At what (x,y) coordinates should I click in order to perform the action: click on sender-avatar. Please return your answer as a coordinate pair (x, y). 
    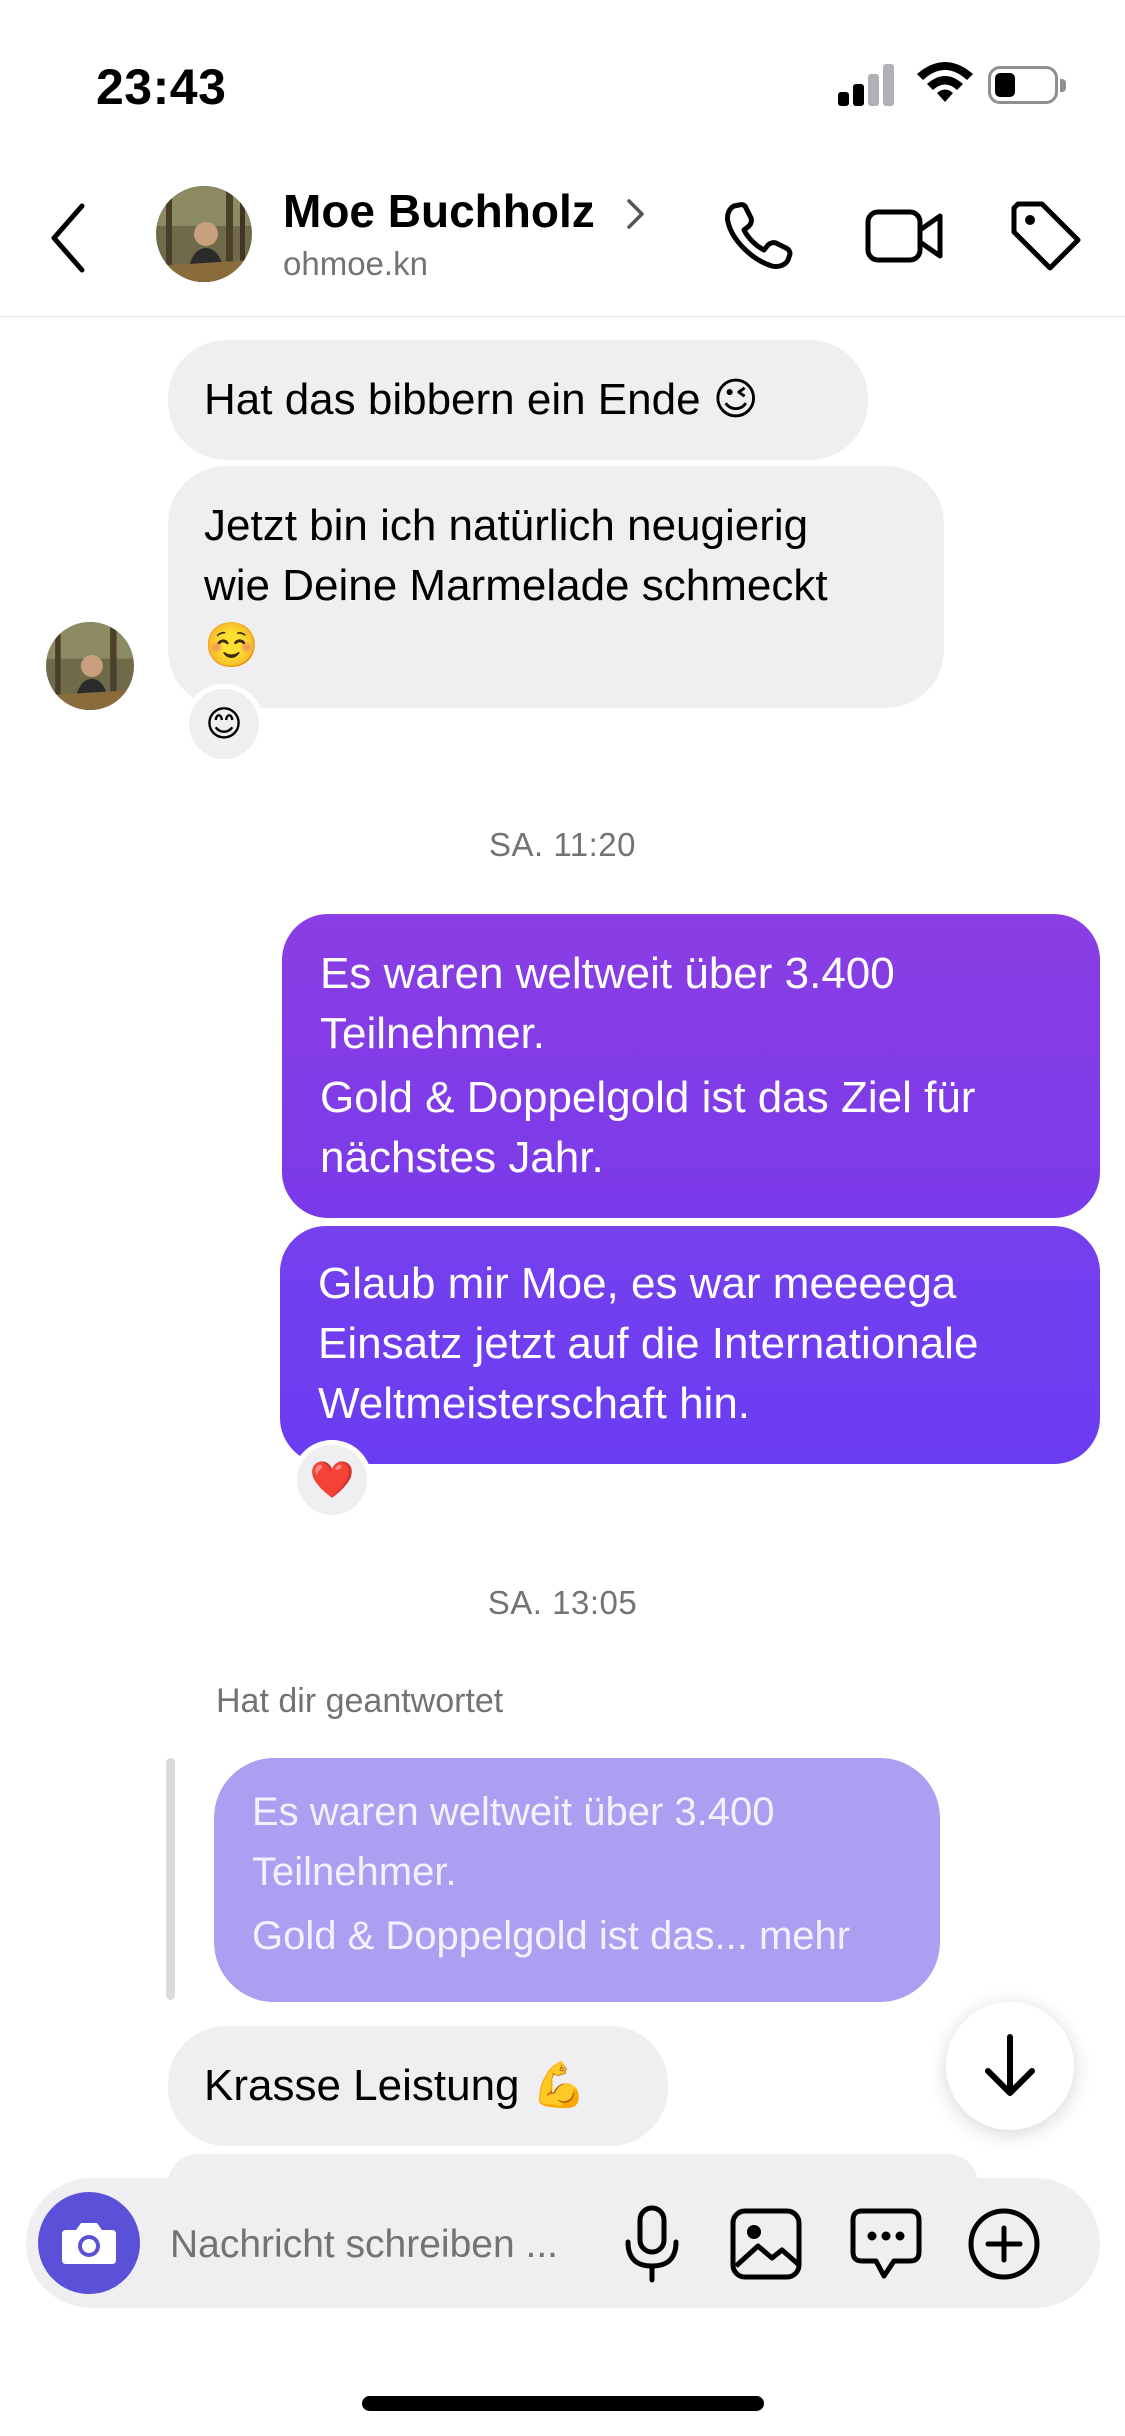
    Looking at the image, I should click on (90, 666).